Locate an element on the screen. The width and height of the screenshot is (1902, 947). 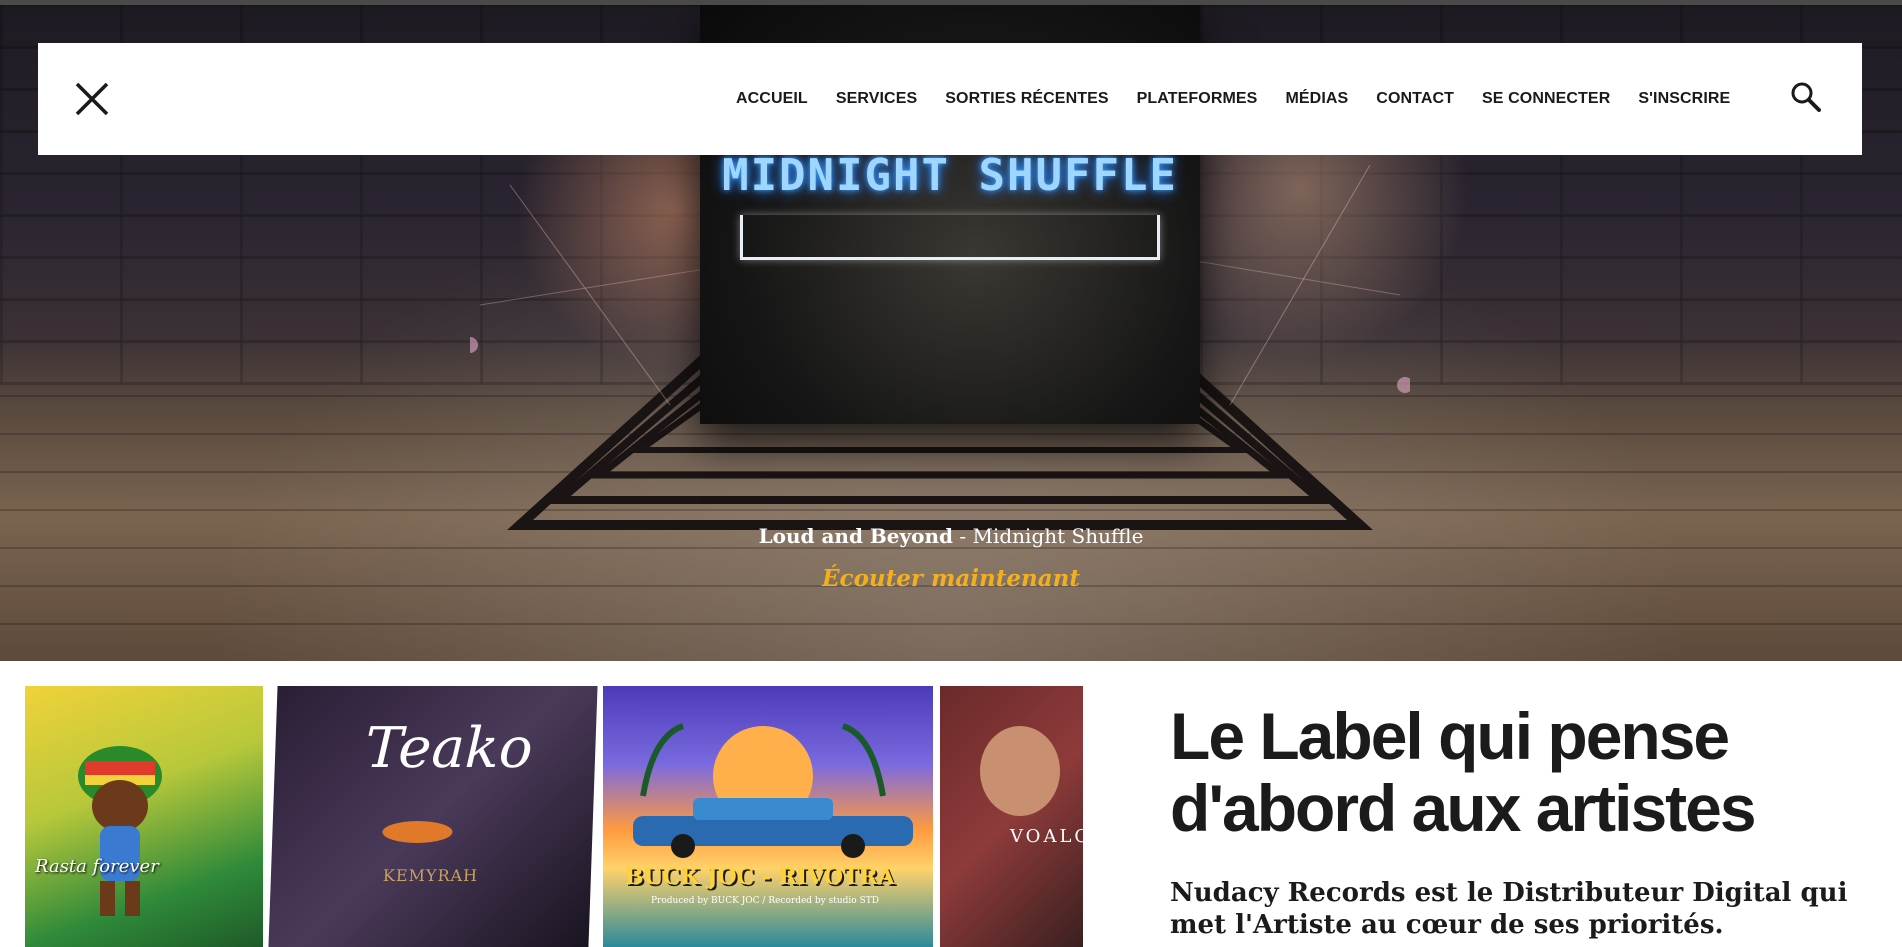
main-heading: Le Label qui pense d'abord aux artistes is located at coordinates (1463, 772).